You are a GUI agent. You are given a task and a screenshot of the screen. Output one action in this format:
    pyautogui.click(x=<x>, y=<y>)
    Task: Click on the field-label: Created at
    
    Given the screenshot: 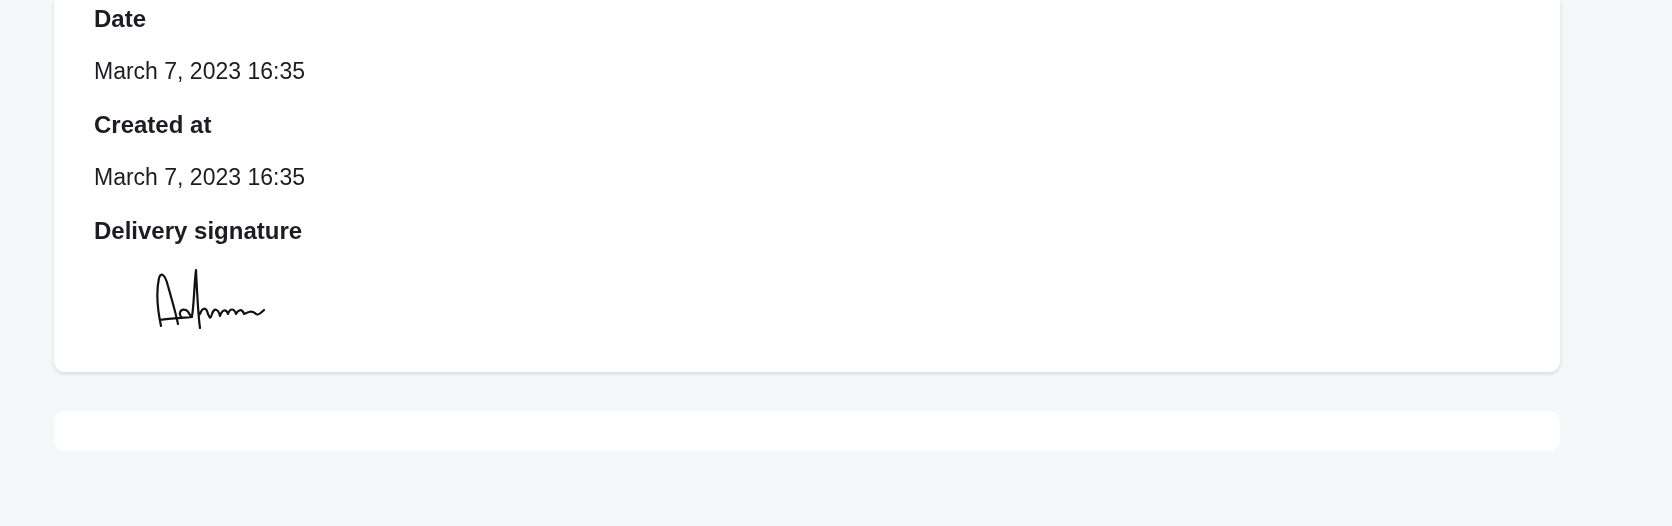 What is the action you would take?
    pyautogui.click(x=153, y=125)
    